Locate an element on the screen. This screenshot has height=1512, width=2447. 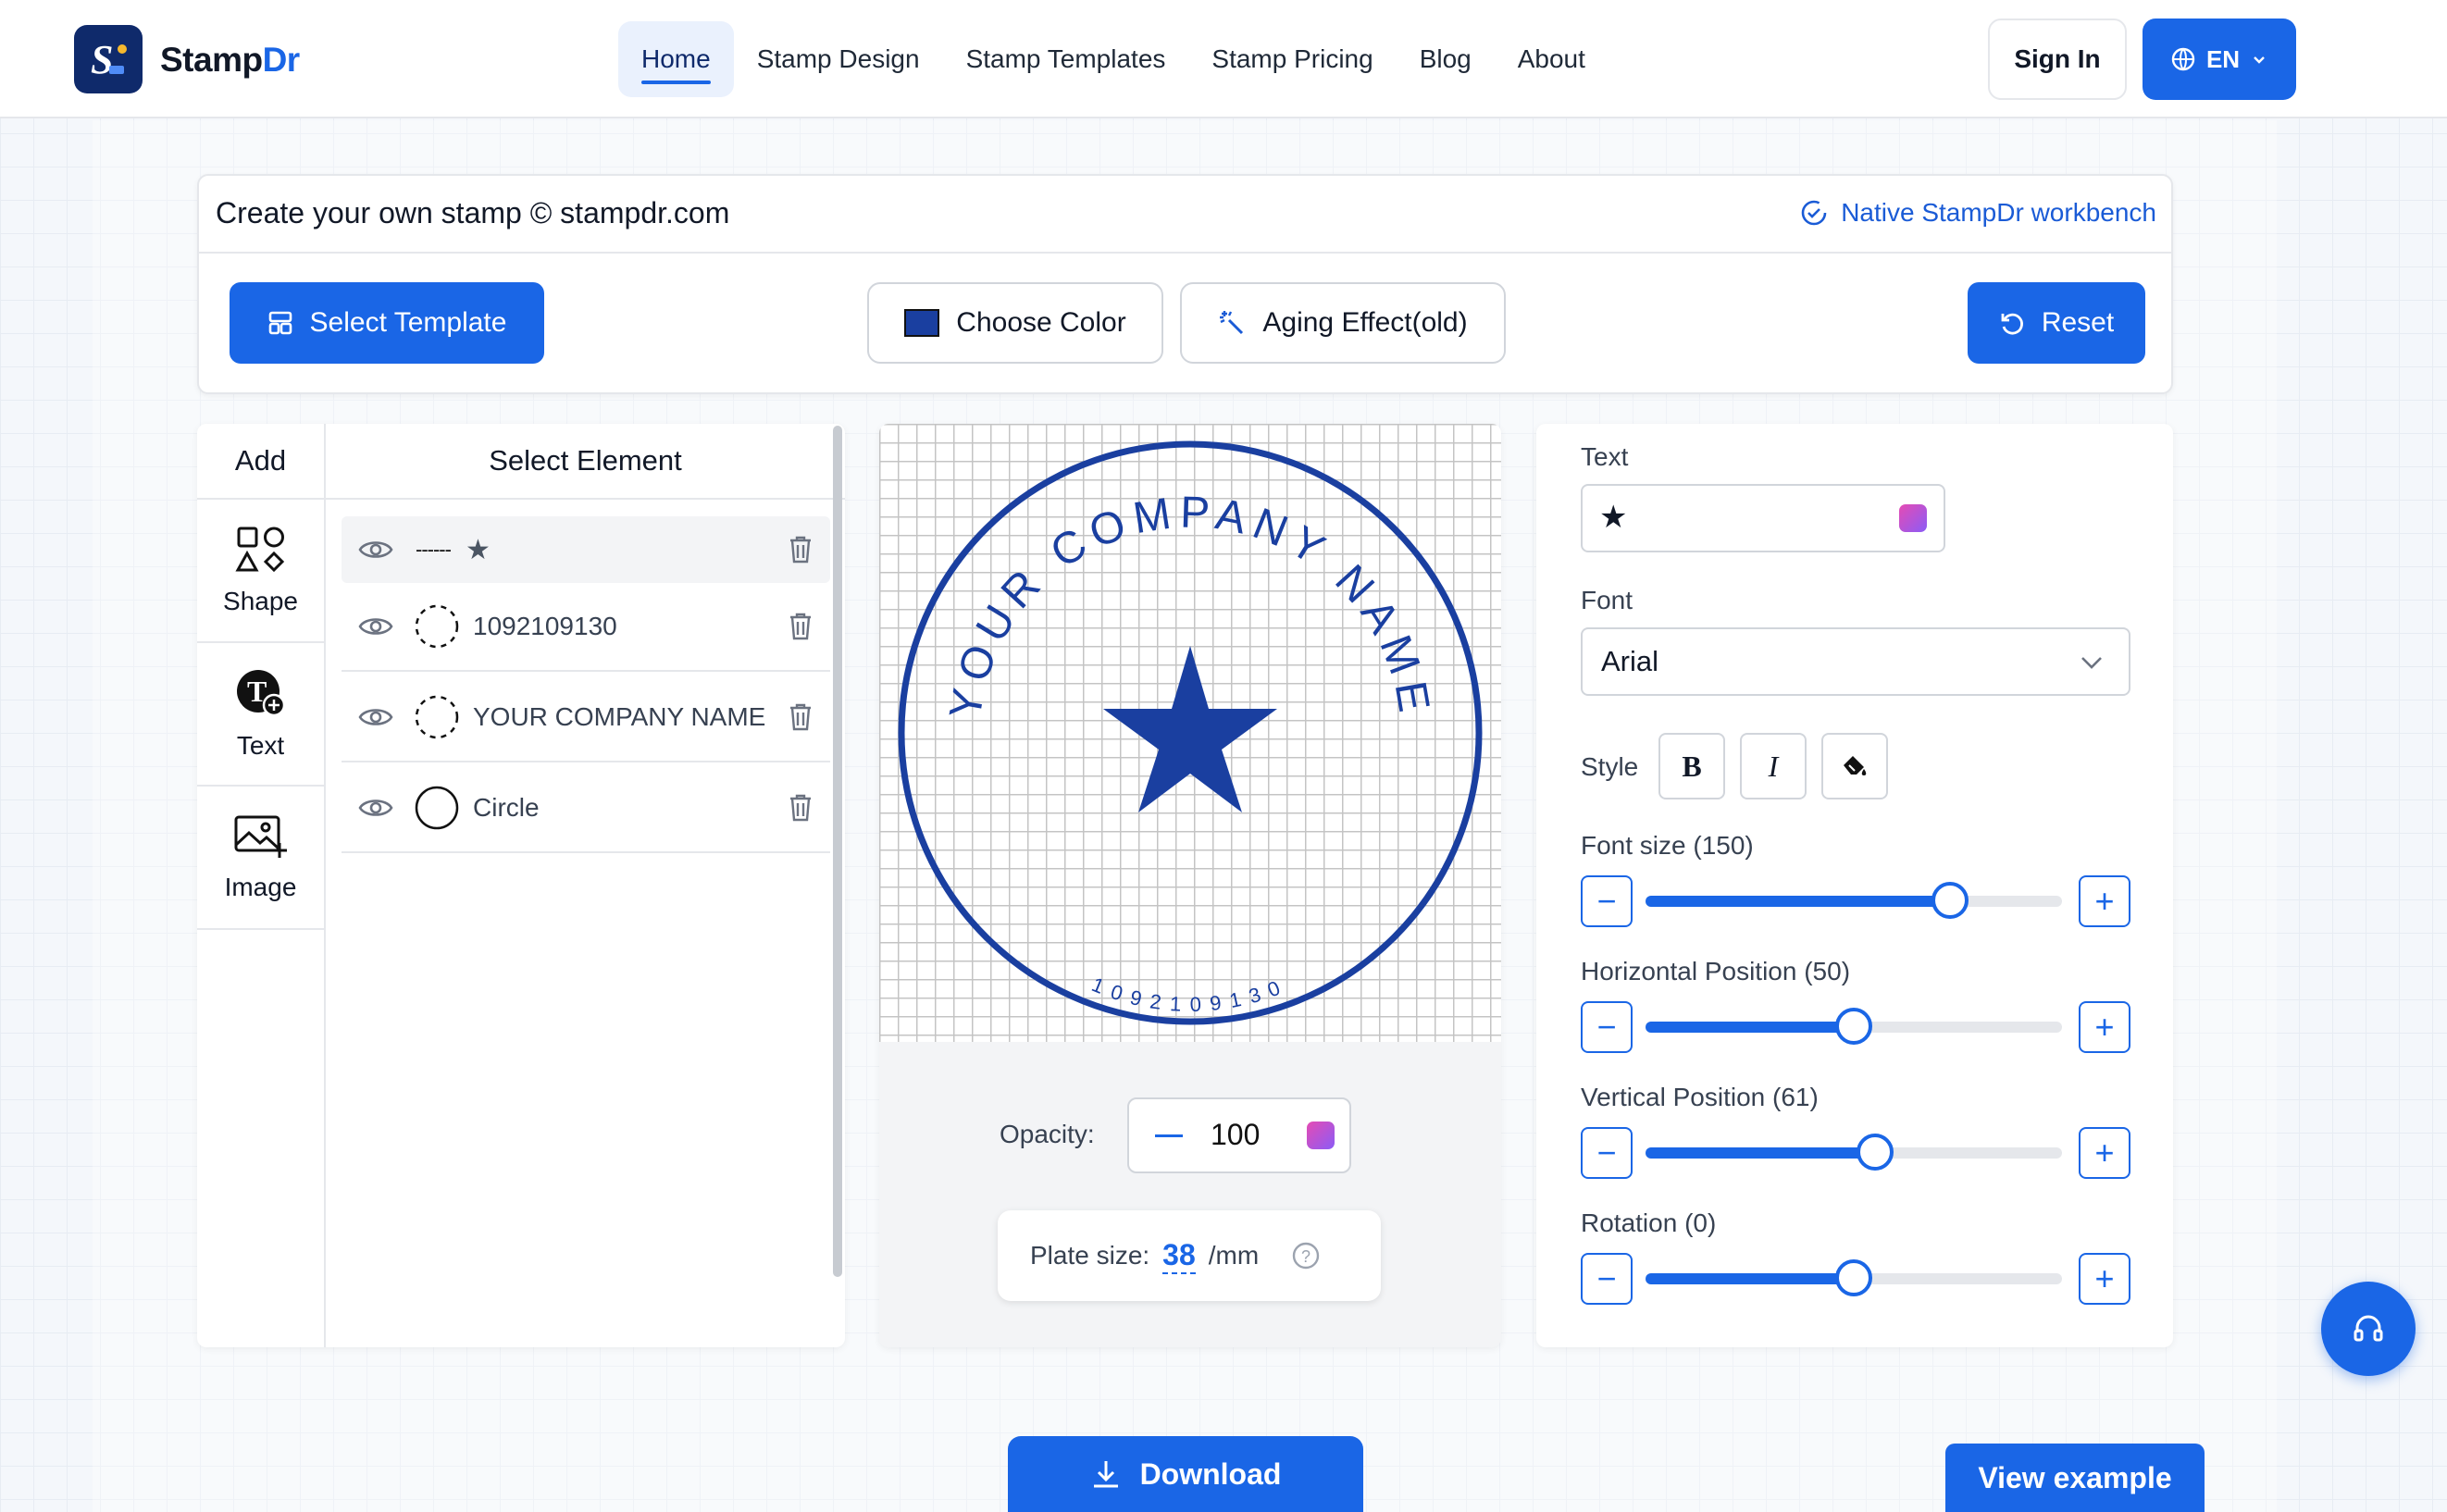
font-size-thumb is located at coordinates (1950, 900).